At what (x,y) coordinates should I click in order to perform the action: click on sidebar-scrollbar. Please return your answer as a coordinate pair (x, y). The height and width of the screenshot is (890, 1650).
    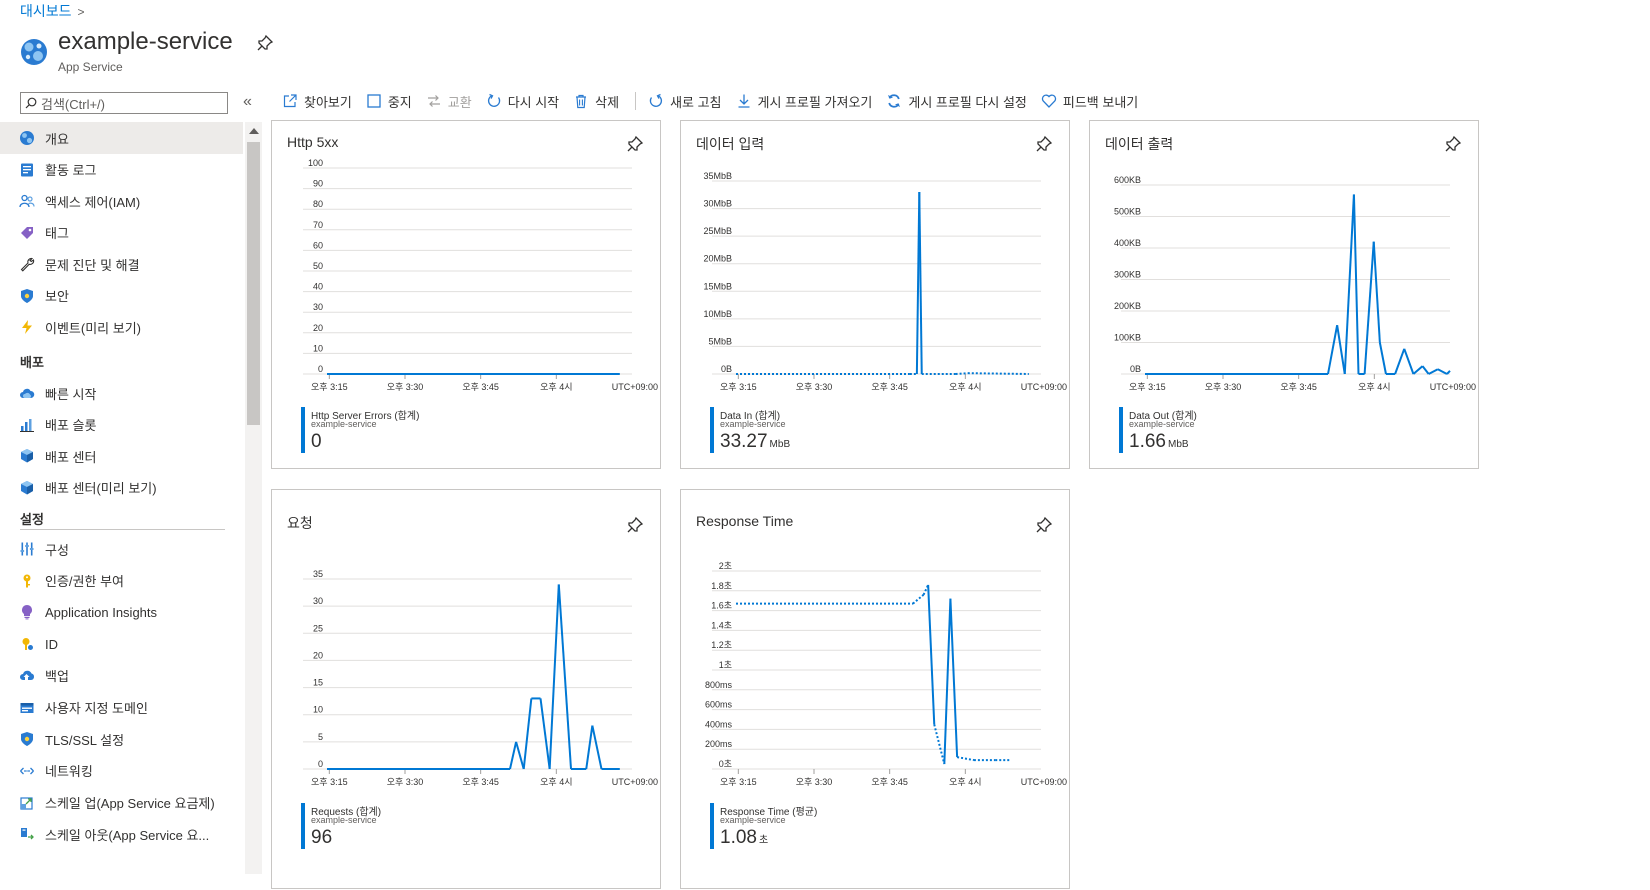
    Looking at the image, I should click on (253, 498).